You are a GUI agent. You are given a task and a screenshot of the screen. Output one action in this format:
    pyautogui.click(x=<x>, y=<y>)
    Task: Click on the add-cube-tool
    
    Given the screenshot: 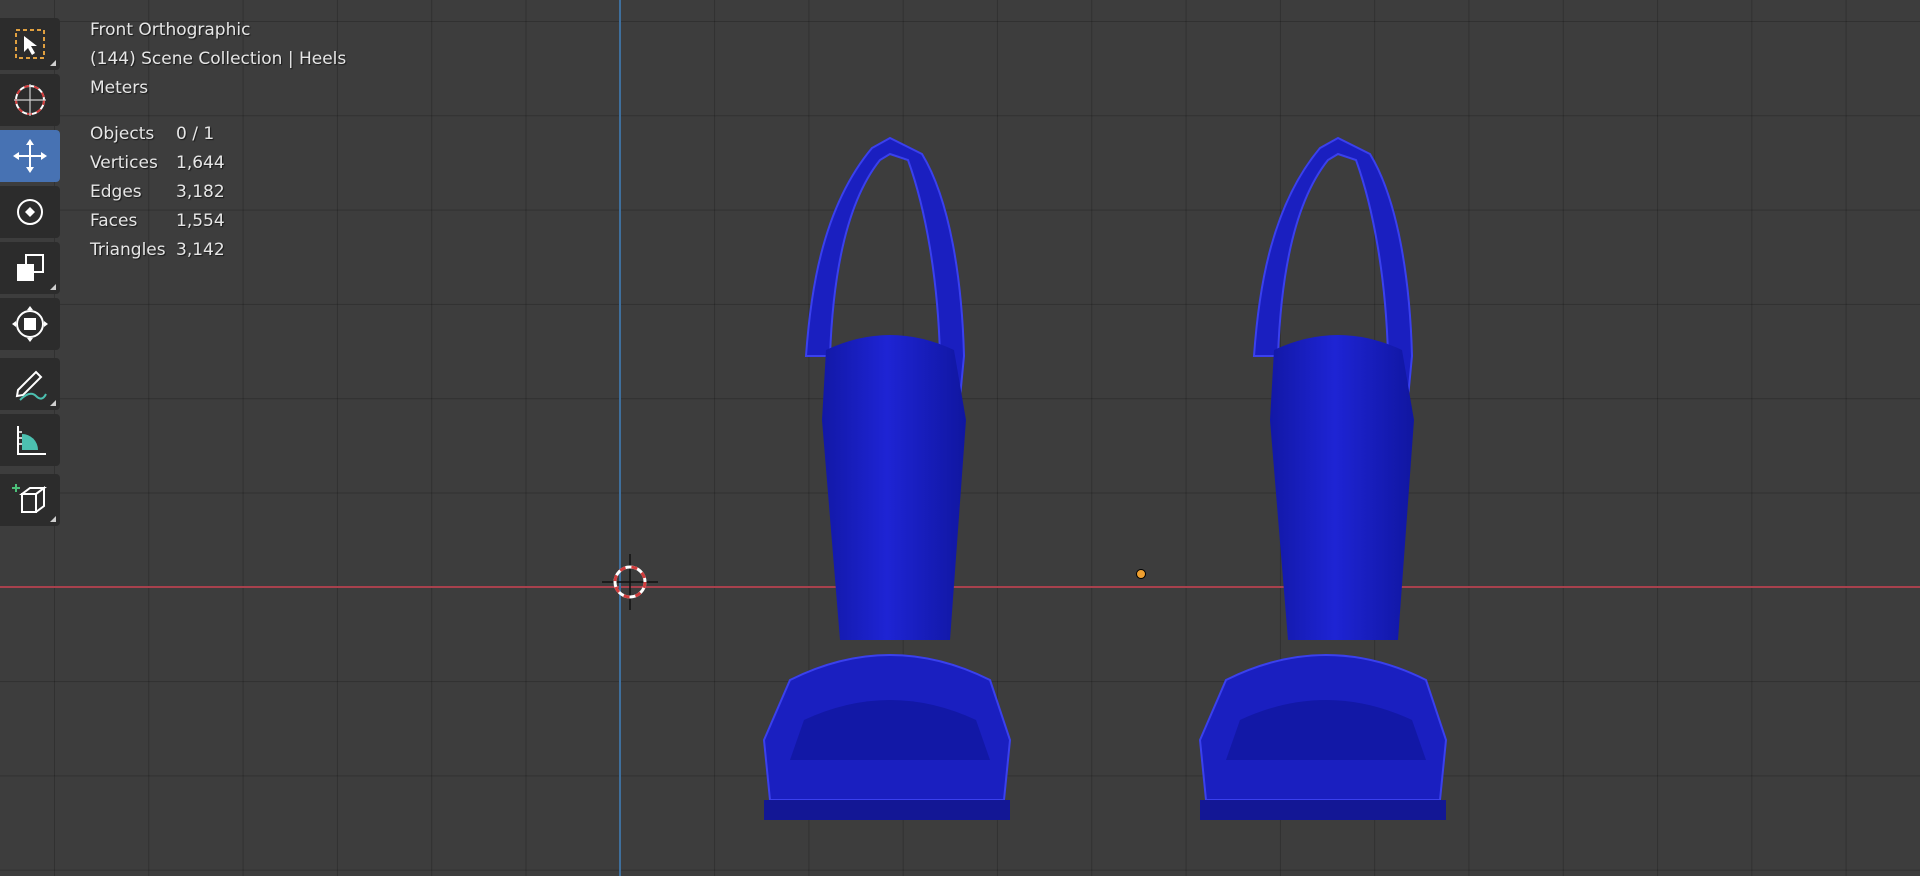 What is the action you would take?
    pyautogui.click(x=30, y=500)
    